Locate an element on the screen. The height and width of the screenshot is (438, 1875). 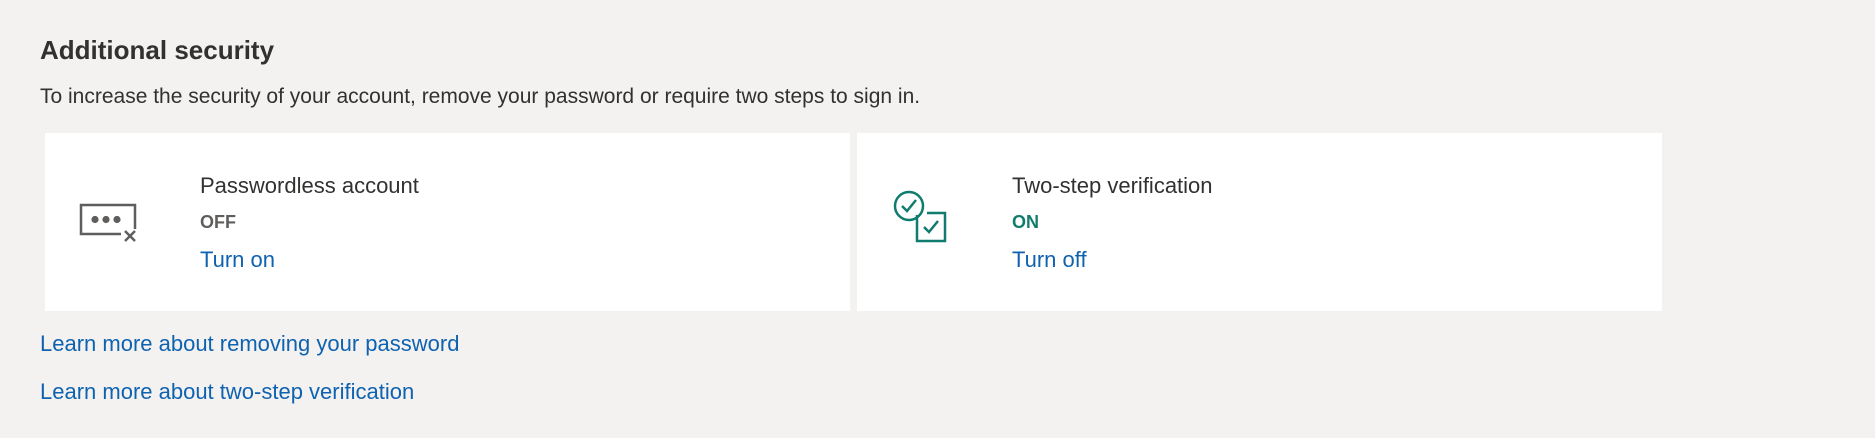
learn-more-two-step-link: Learn more about two-step verification is located at coordinates (249, 392).